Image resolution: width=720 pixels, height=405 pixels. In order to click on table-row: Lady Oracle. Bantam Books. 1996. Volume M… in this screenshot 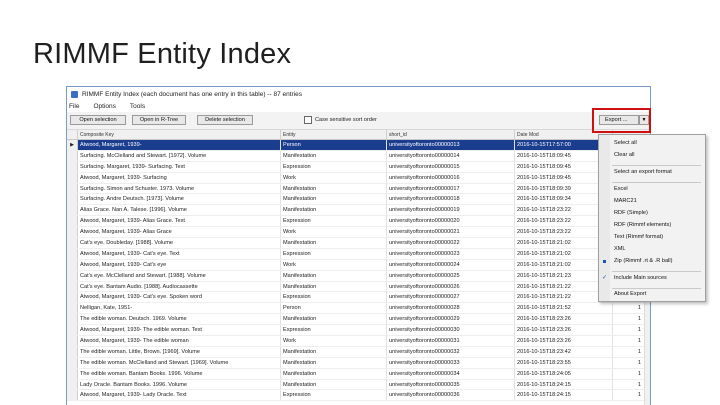, I will do `click(356, 385)`.